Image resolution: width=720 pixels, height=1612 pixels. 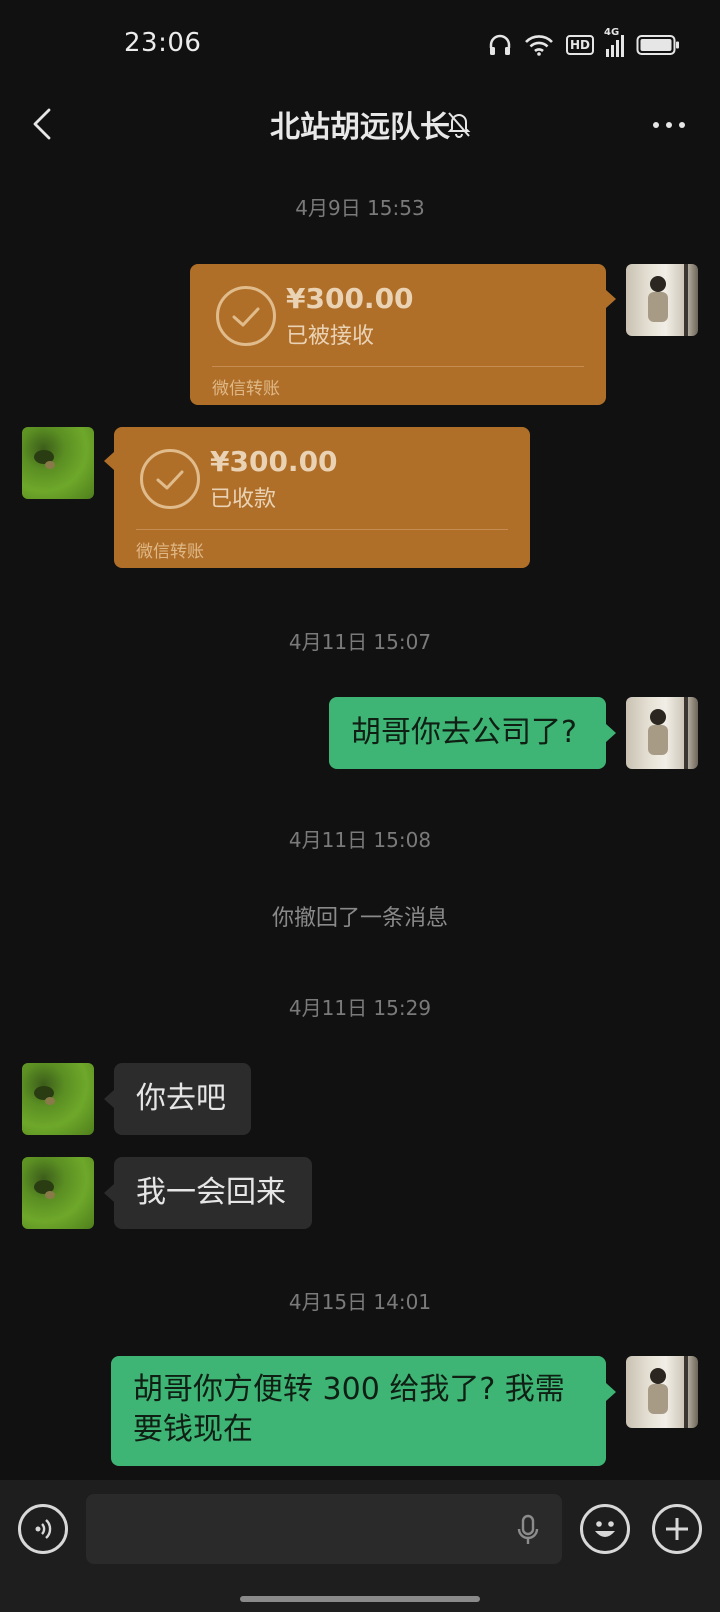 What do you see at coordinates (324, 1529) in the screenshot?
I see `message-input` at bounding box center [324, 1529].